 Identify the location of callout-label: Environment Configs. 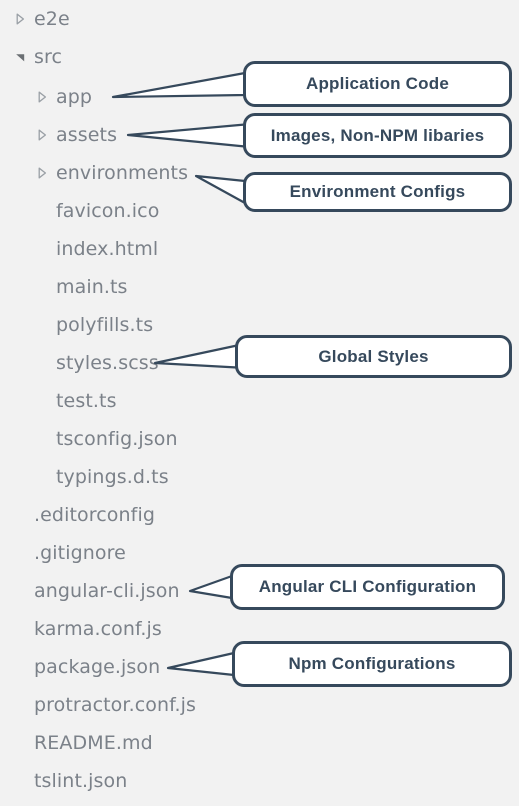
(377, 191).